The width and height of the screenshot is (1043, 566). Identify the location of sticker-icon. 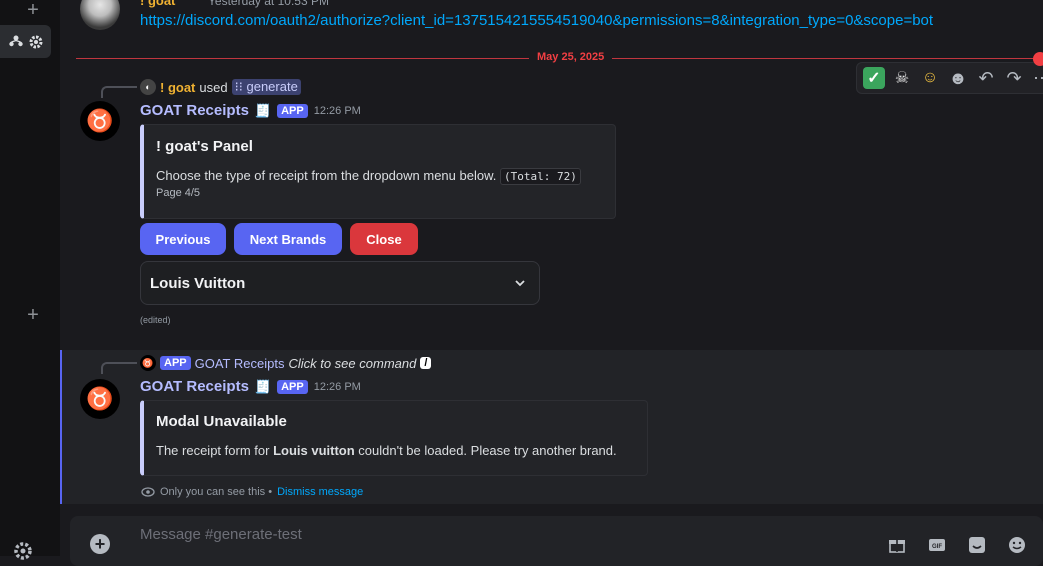
(977, 545).